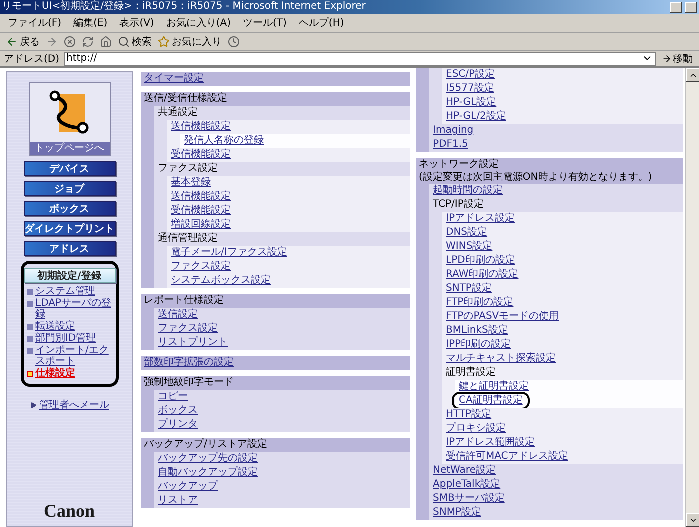  I want to click on section-title: 送信/受信仕様設定, so click(186, 99).